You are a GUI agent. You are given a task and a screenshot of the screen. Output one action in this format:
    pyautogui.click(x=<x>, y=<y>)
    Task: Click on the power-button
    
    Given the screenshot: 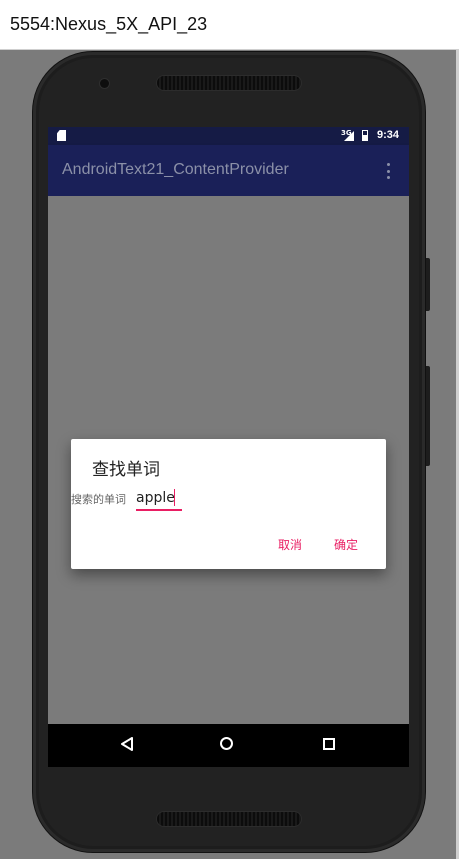 What is the action you would take?
    pyautogui.click(x=428, y=284)
    